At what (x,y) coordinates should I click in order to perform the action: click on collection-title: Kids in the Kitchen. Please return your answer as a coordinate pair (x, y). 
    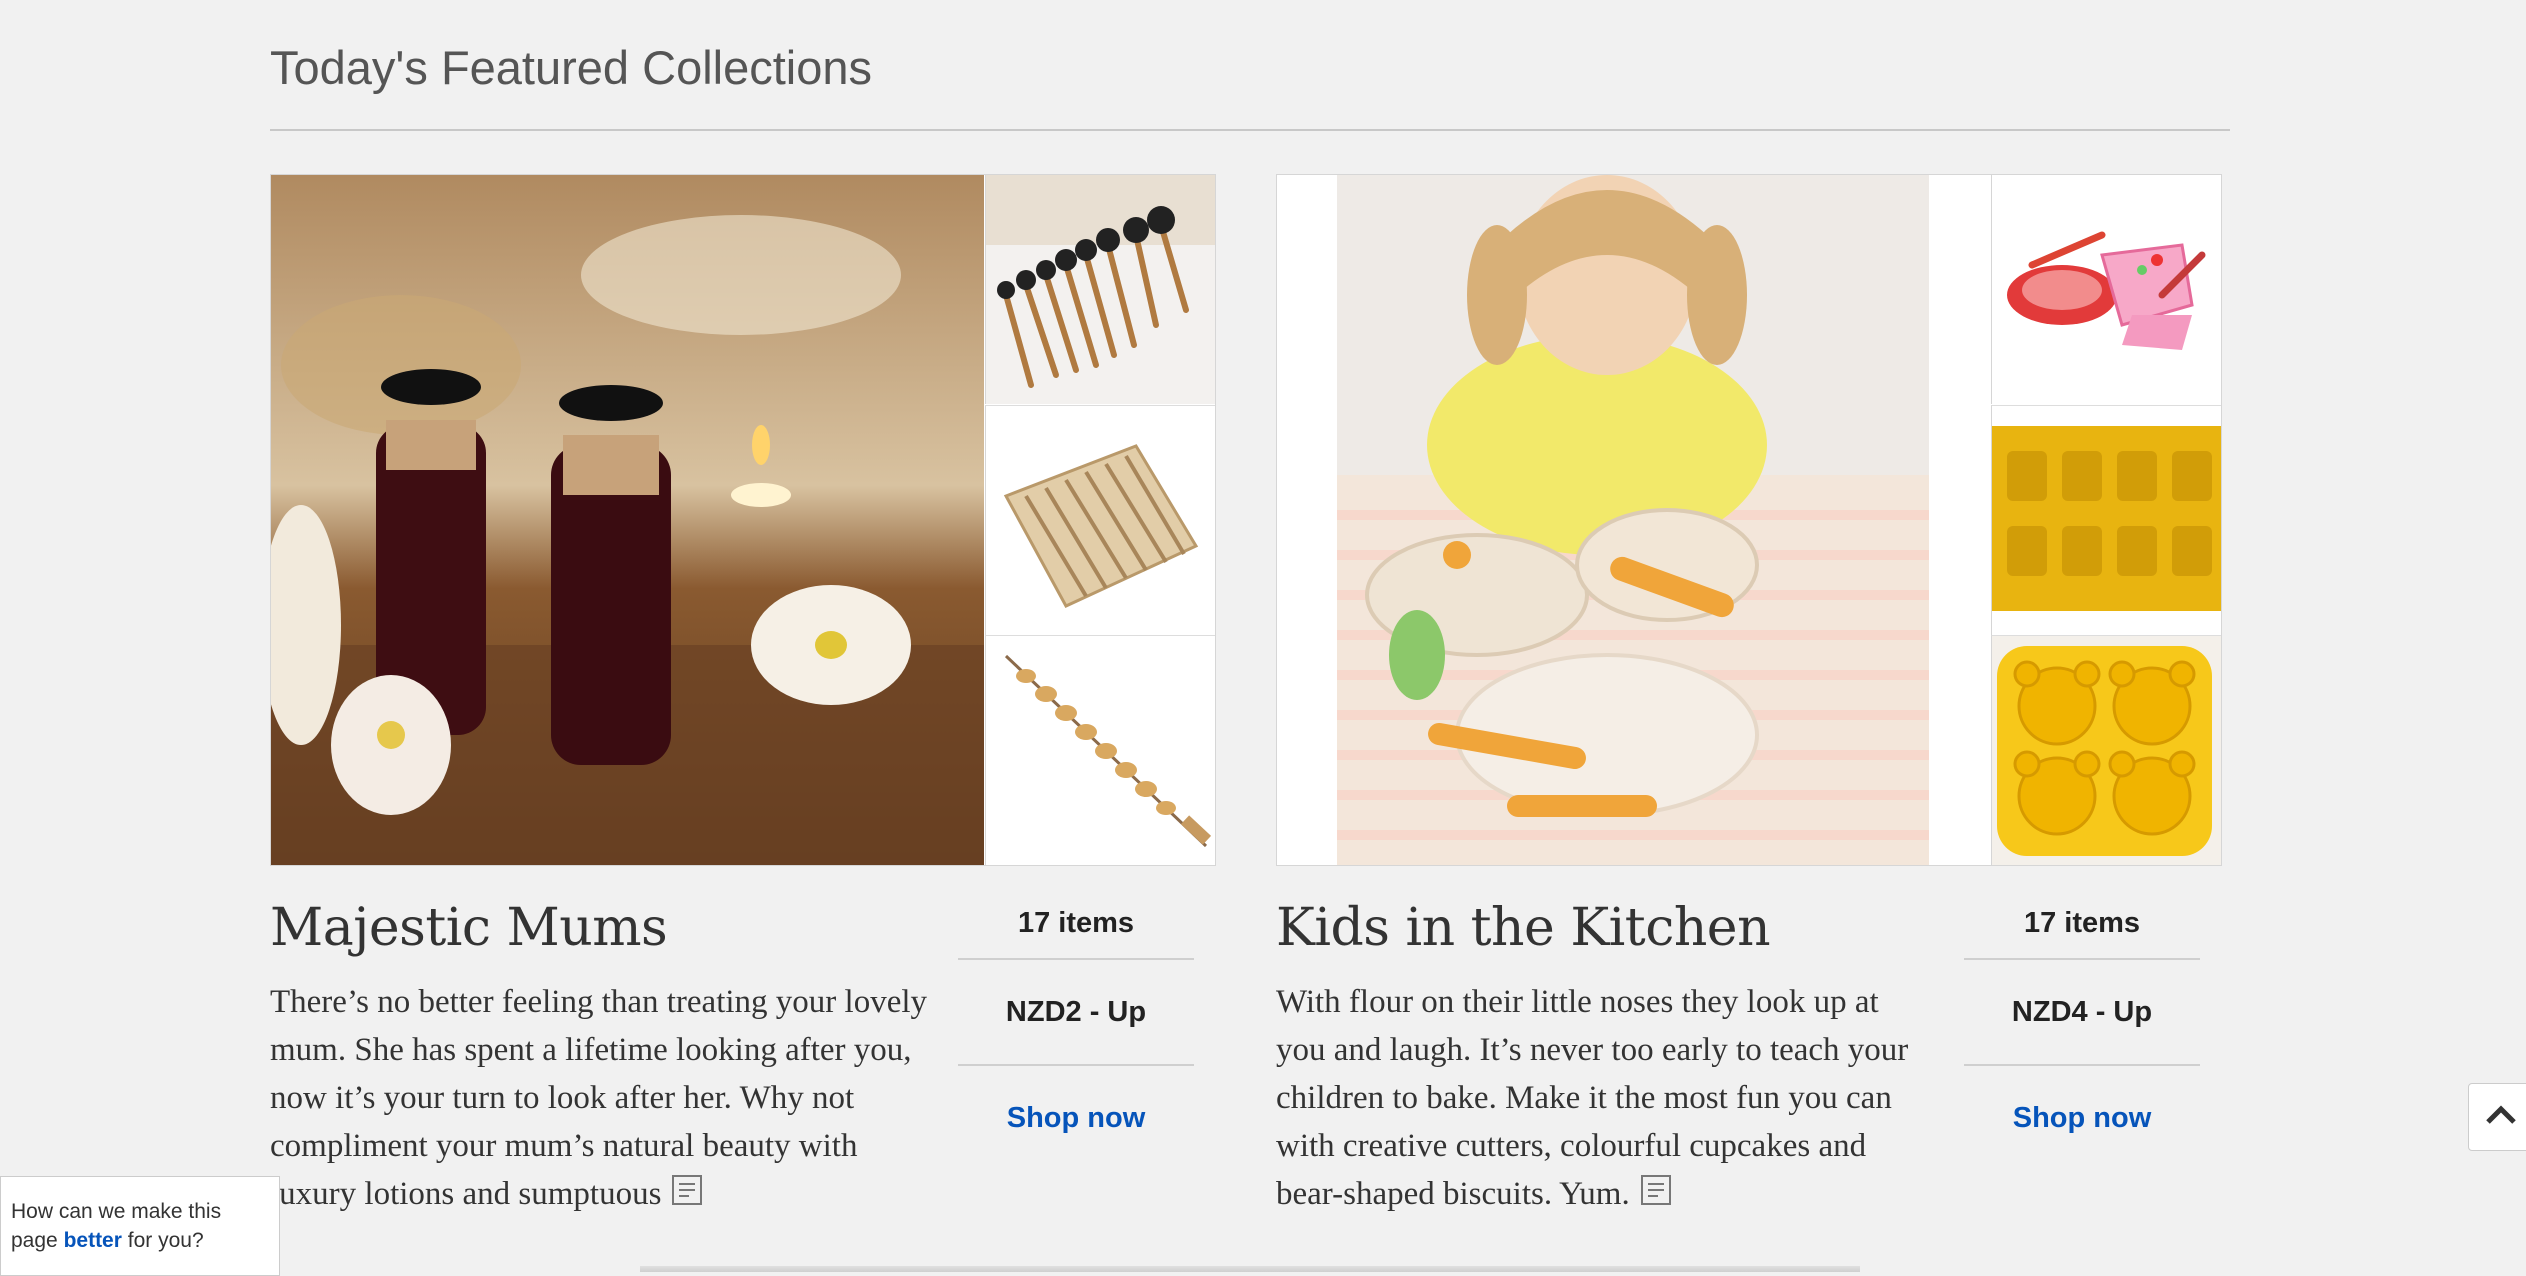
    Looking at the image, I should click on (1523, 928).